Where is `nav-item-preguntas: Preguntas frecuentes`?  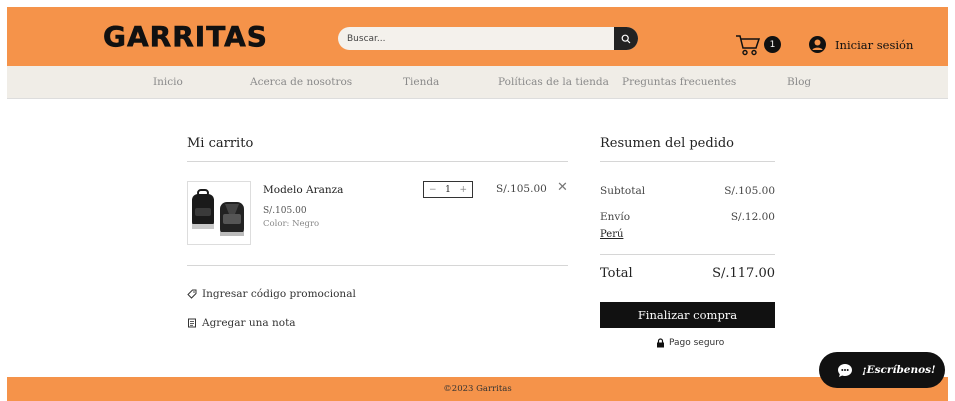 nav-item-preguntas: Preguntas frecuentes is located at coordinates (679, 82).